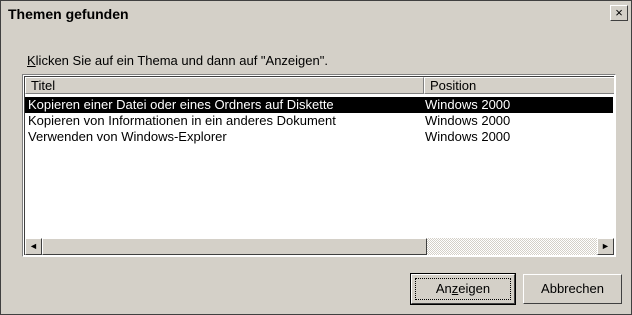  What do you see at coordinates (68, 14) in the screenshot?
I see `dialog-title: Themen gefunden` at bounding box center [68, 14].